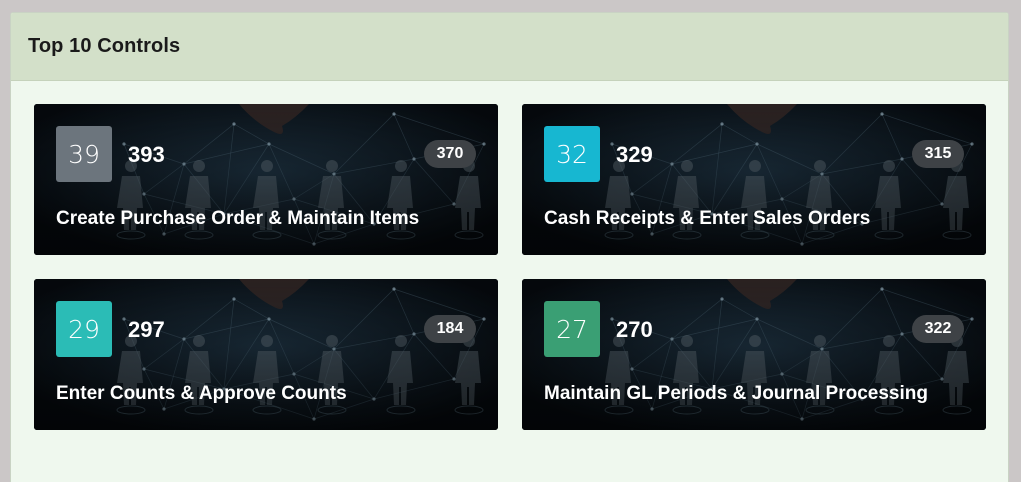  Describe the element at coordinates (450, 329) in the screenshot. I see `count-pill: 184` at that location.